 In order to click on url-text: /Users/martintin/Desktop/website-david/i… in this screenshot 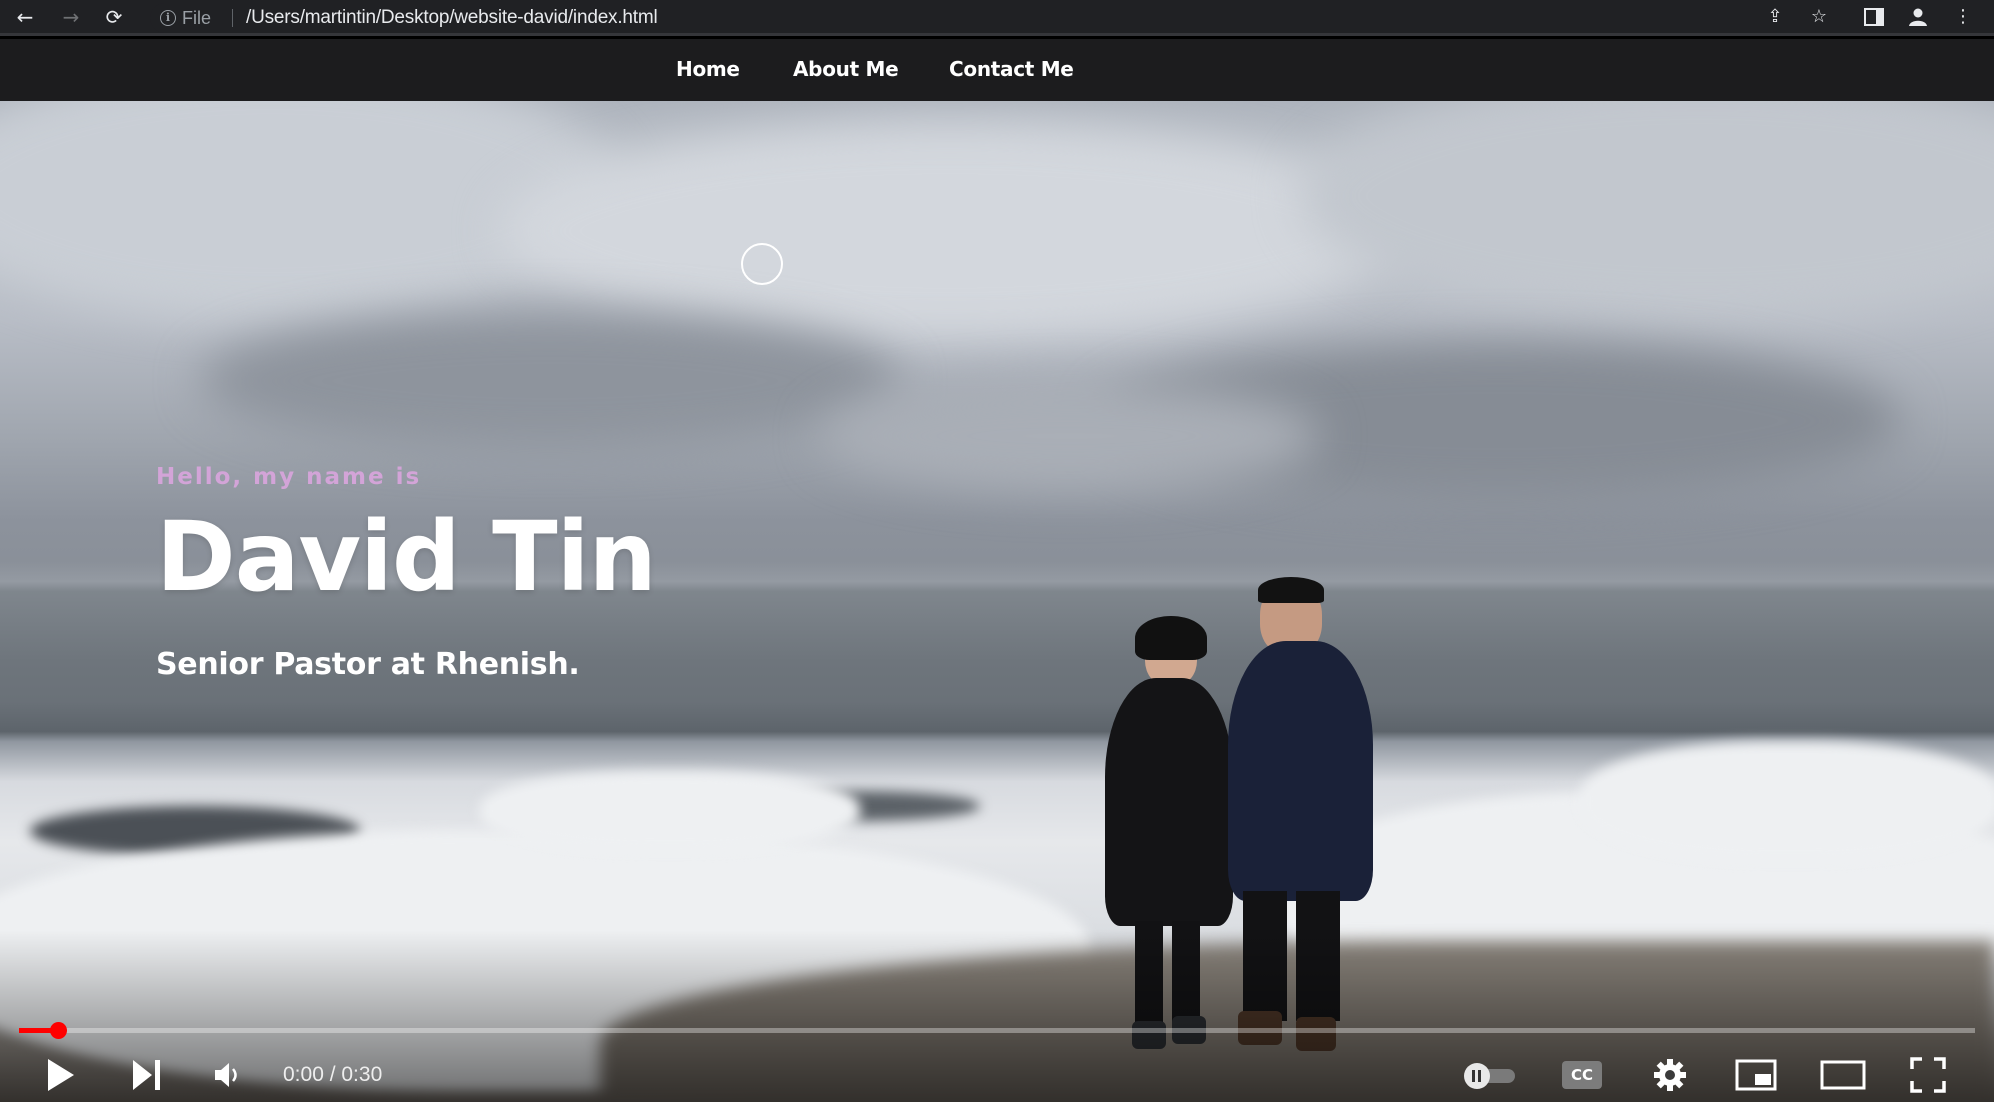, I will do `click(452, 18)`.